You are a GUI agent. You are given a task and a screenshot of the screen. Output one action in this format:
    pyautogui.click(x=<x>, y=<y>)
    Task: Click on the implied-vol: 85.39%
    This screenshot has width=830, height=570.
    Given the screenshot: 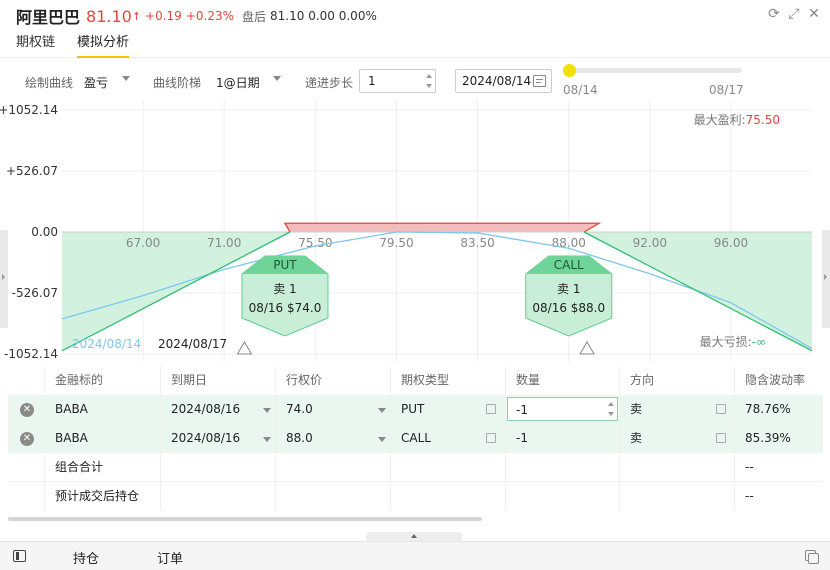 What is the action you would take?
    pyautogui.click(x=768, y=438)
    